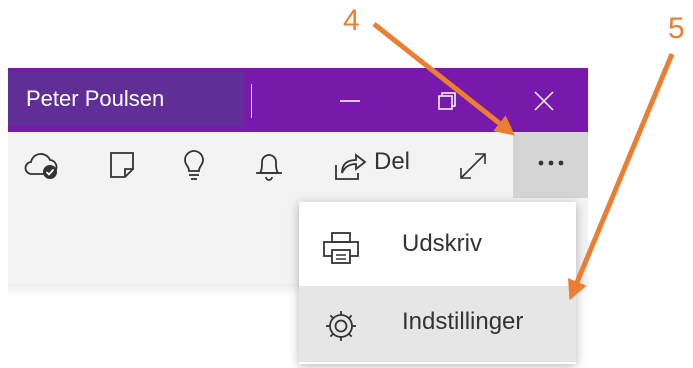 The width and height of the screenshot is (693, 368). Describe the element at coordinates (676, 28) in the screenshot. I see `callout-5-label: 5` at that location.